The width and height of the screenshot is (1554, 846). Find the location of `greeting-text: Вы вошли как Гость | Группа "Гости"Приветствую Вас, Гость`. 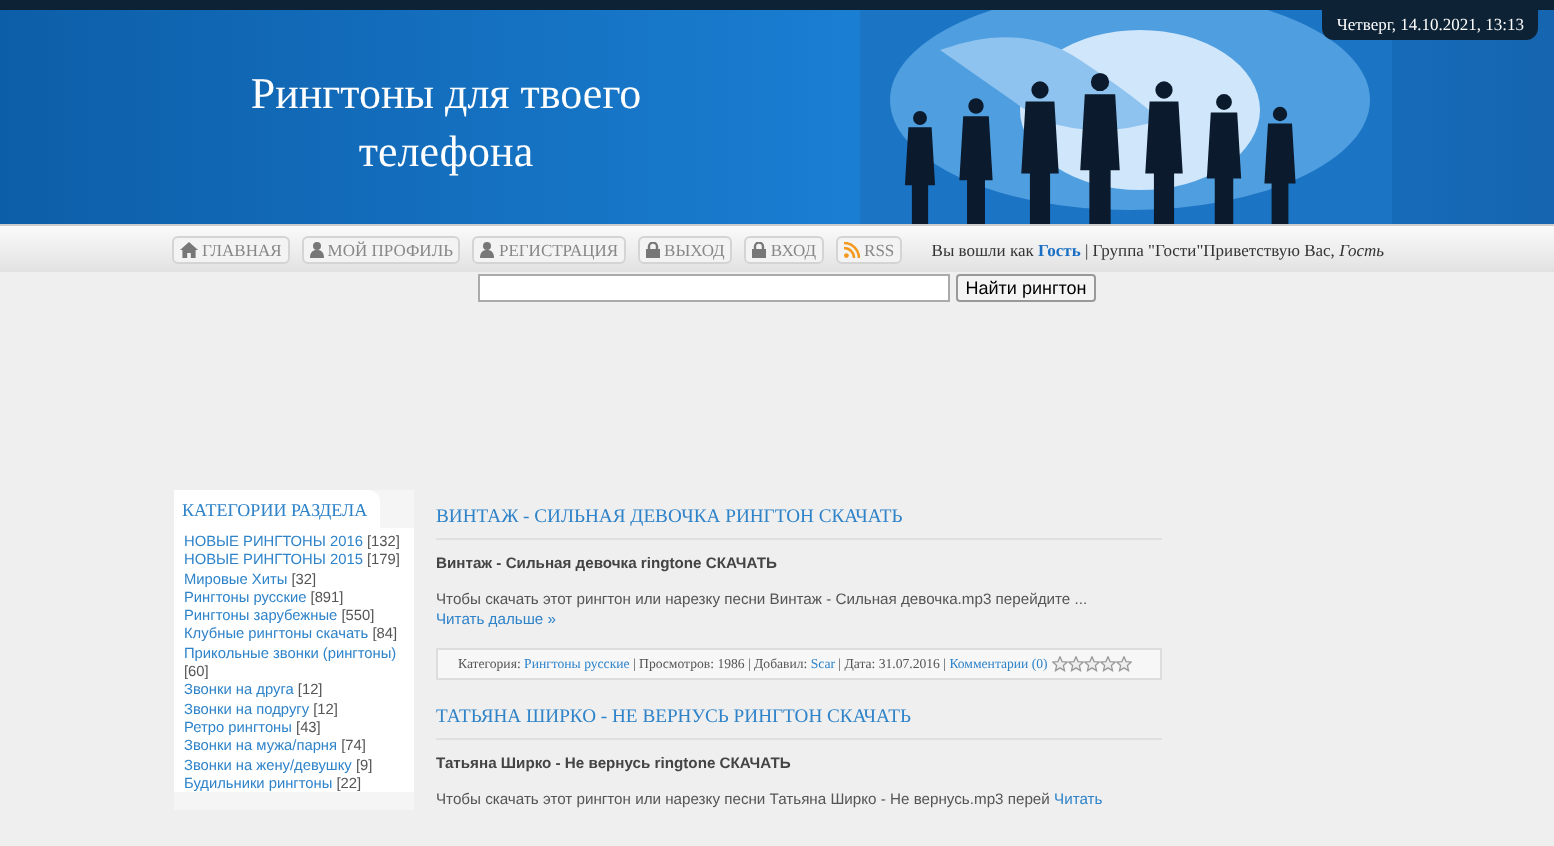

greeting-text: Вы вошли как Гость | Группа "Гости"Приветствую Вас, Гость is located at coordinates (1157, 249).